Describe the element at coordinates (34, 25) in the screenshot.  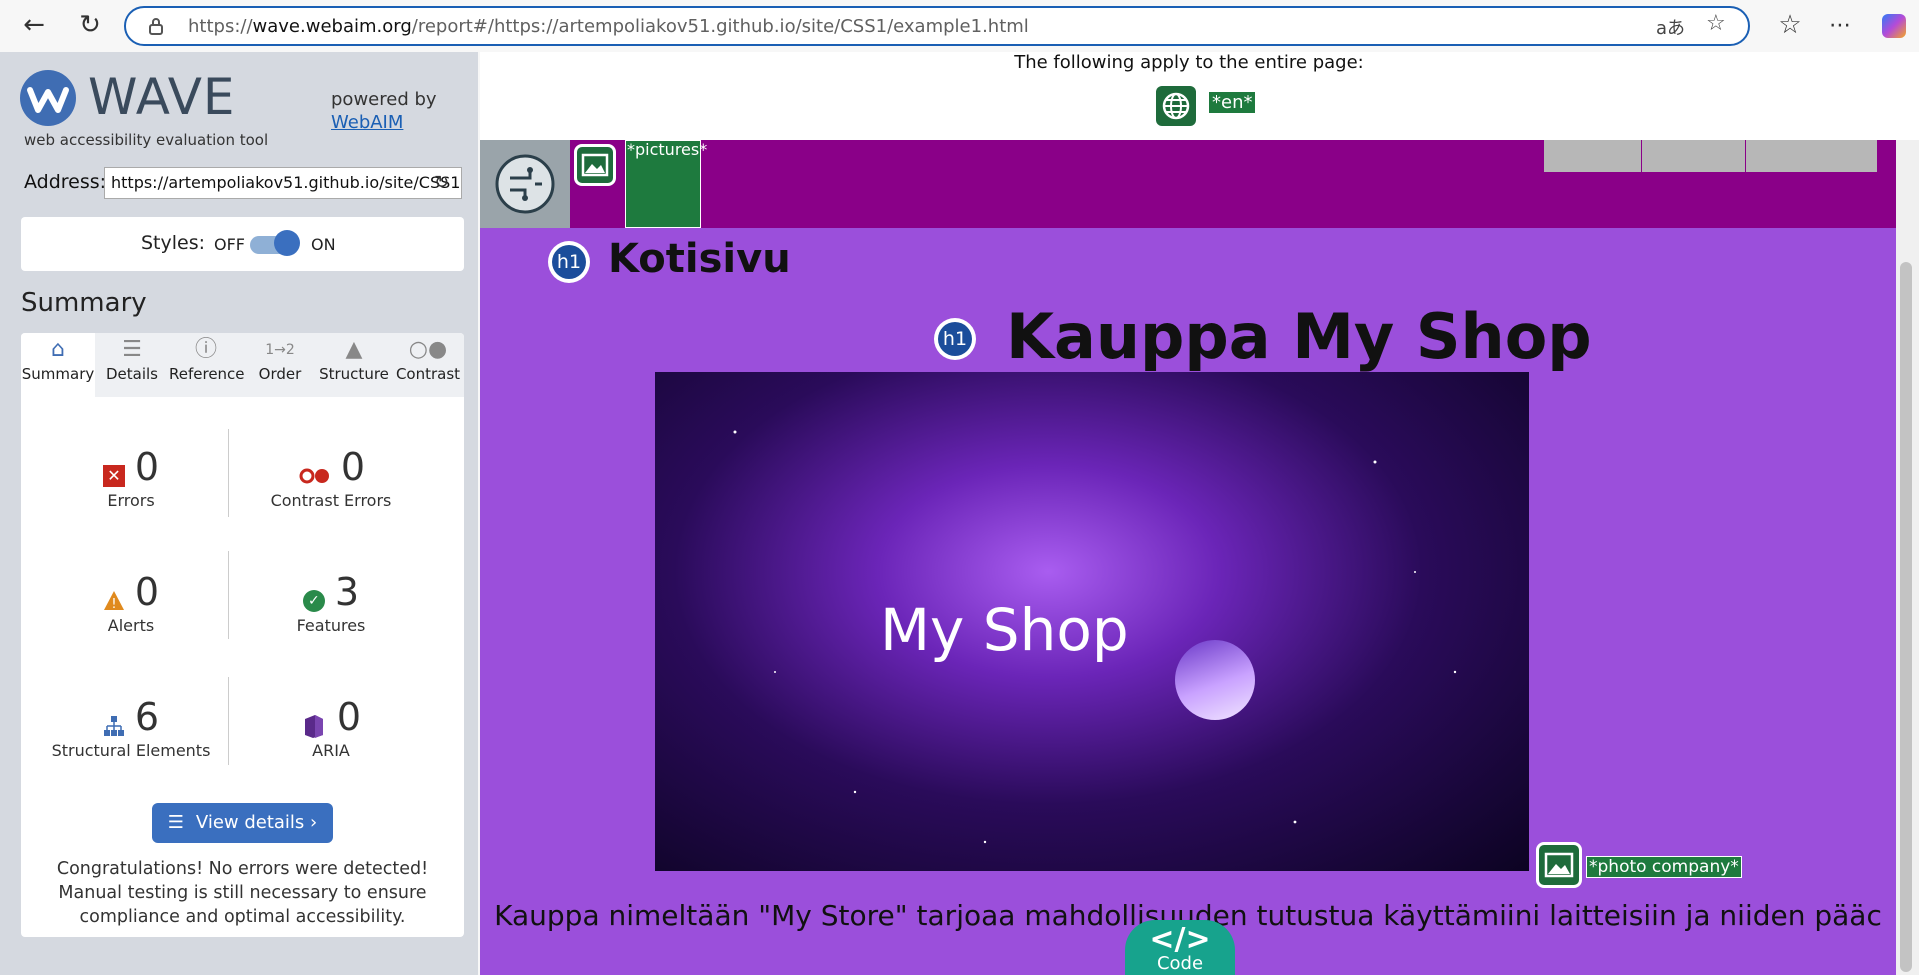
I see `back-icon: ←` at that location.